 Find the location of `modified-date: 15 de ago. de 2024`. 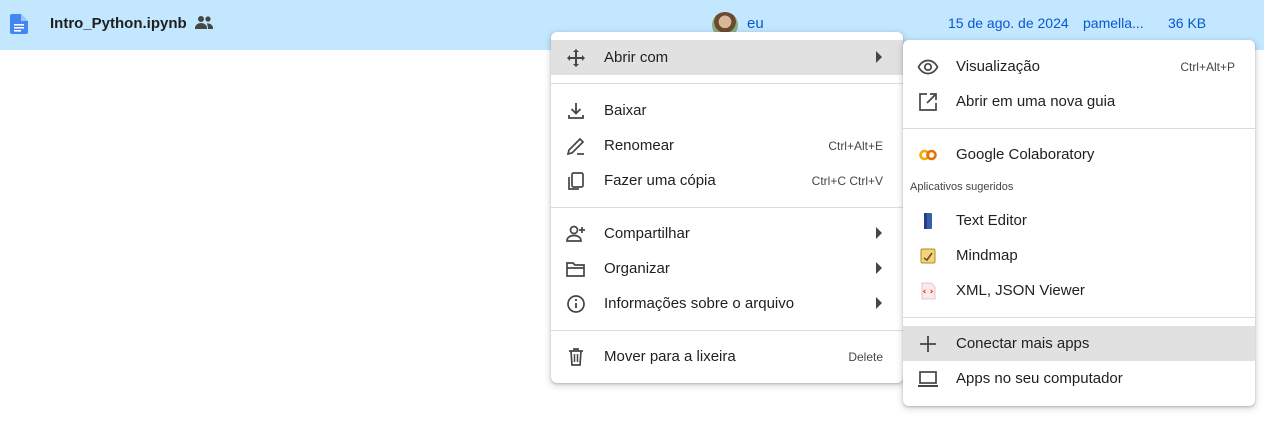

modified-date: 15 de ago. de 2024 is located at coordinates (1008, 23).